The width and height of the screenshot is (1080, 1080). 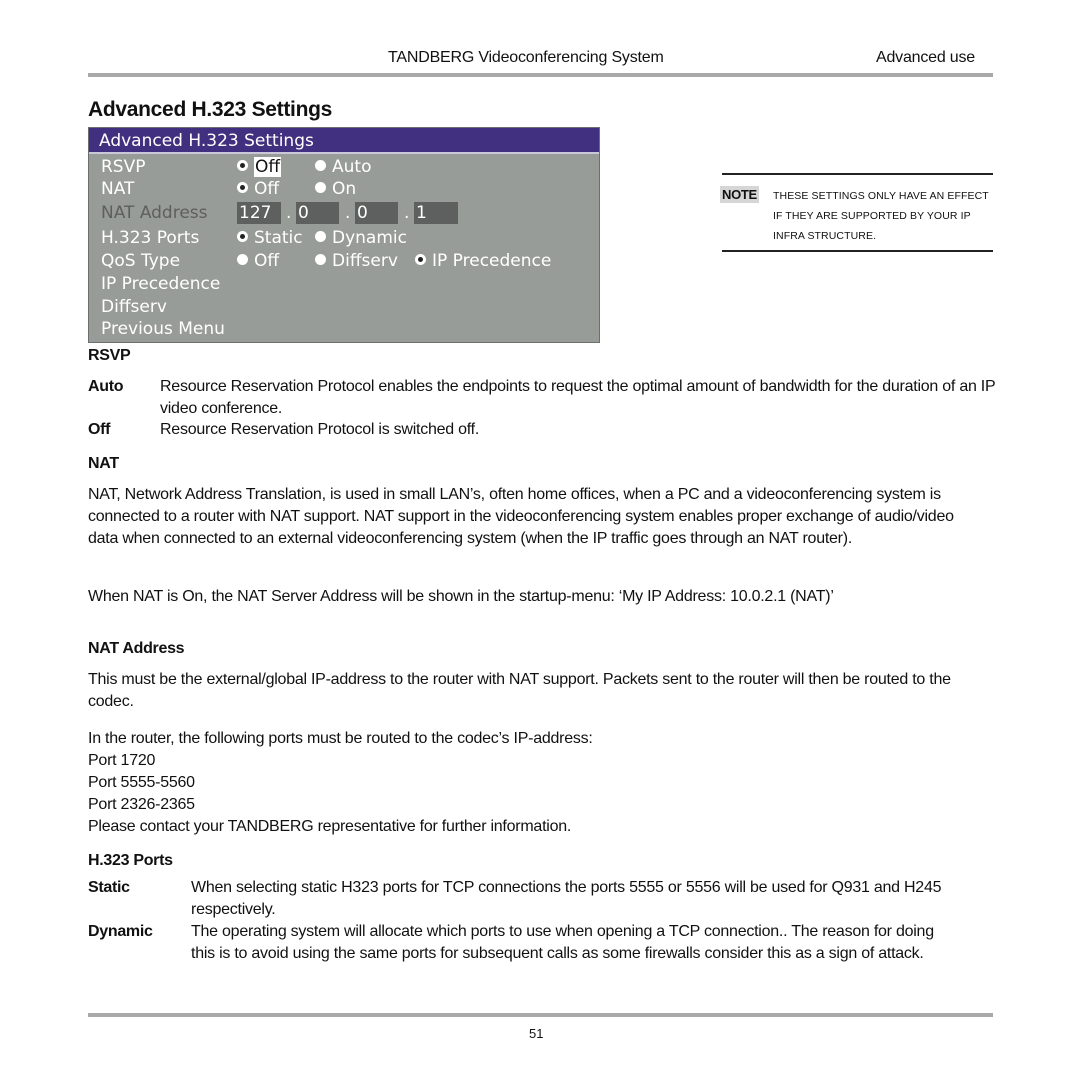 I want to click on term-auto: Auto, so click(x=106, y=386).